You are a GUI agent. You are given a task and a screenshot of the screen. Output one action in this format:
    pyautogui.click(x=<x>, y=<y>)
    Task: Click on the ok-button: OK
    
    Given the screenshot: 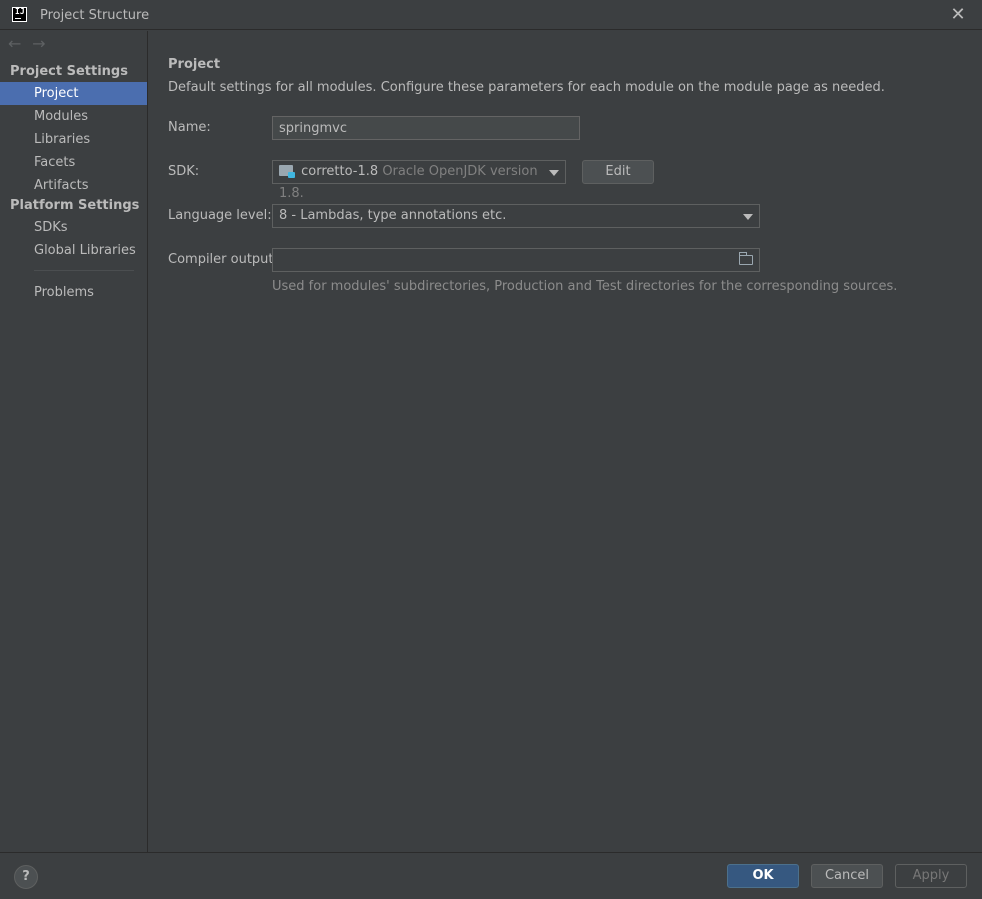 What is the action you would take?
    pyautogui.click(x=763, y=876)
    